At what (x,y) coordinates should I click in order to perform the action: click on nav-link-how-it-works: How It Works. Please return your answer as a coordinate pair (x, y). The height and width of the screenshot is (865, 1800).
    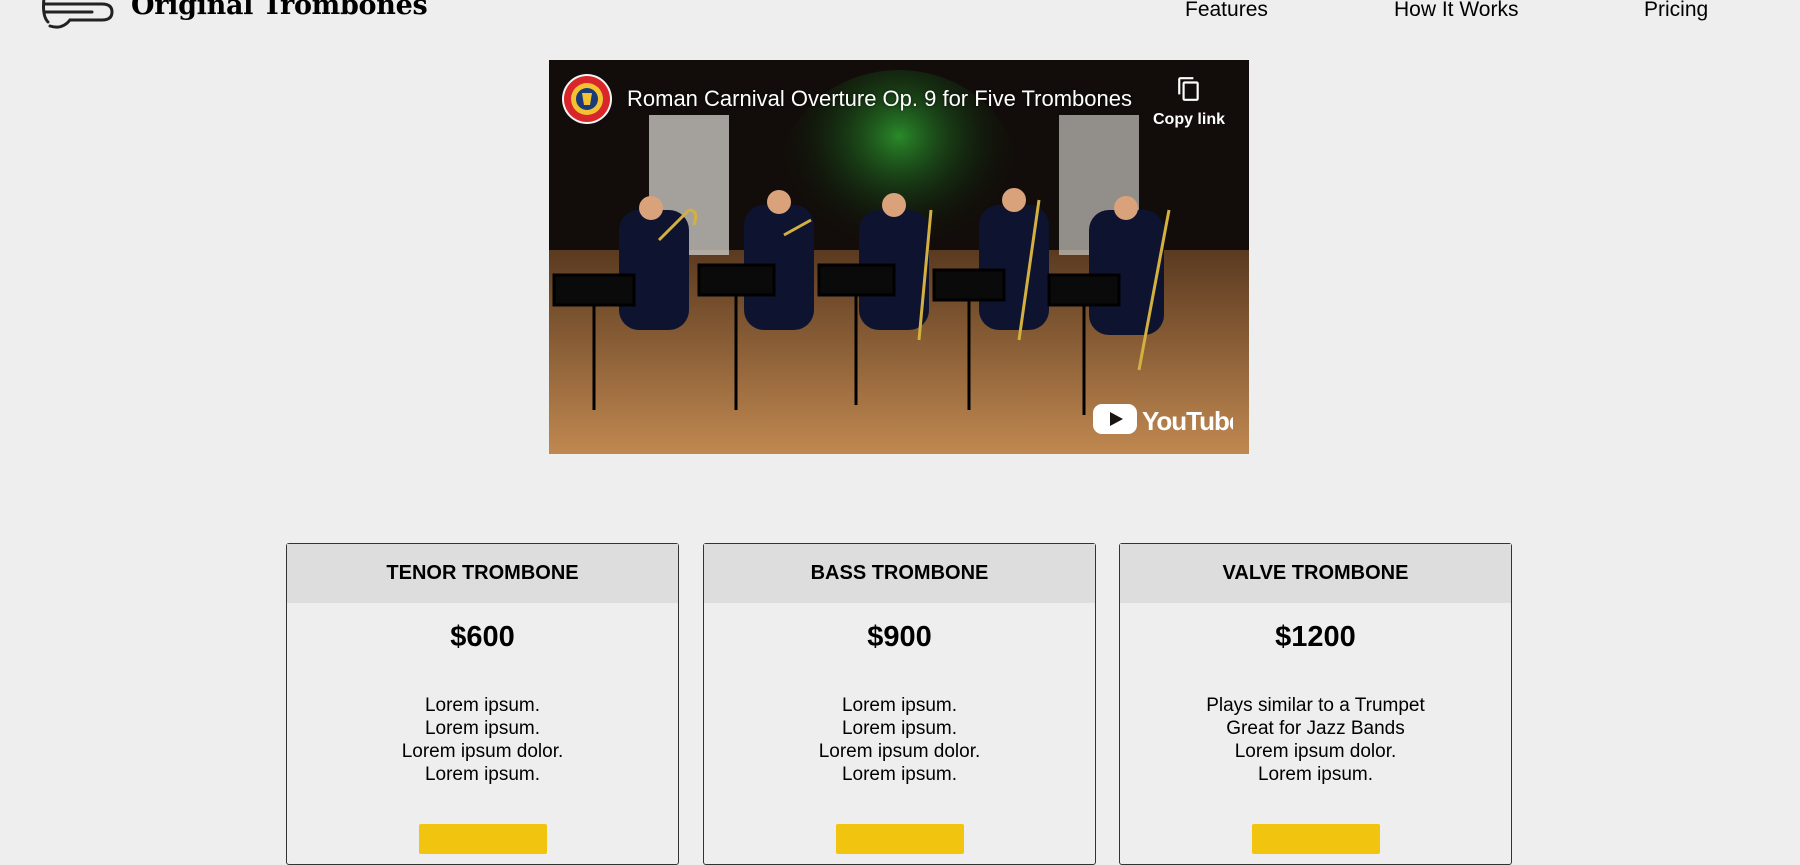
    Looking at the image, I should click on (1456, 11).